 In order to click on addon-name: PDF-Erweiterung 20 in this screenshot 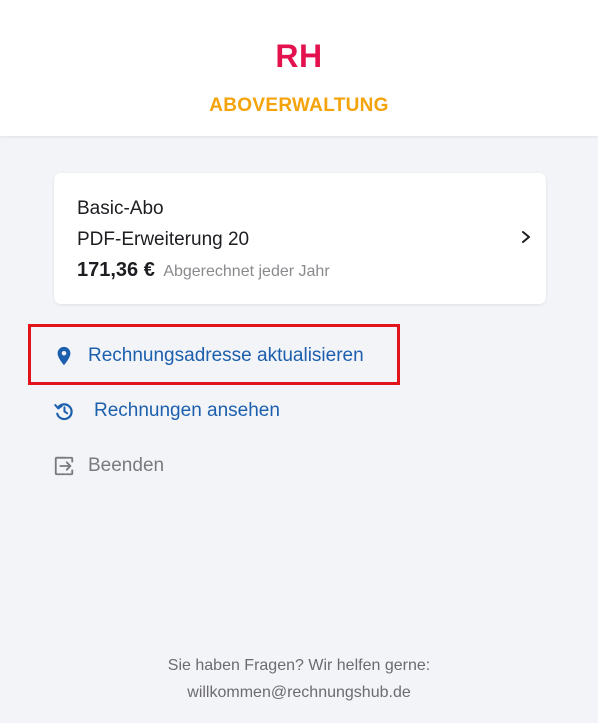, I will do `click(163, 239)`.